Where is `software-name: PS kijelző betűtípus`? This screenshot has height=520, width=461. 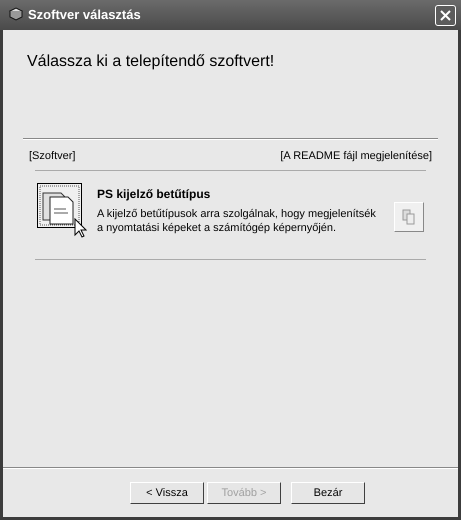 software-name: PS kijelző betűtípus is located at coordinates (154, 194).